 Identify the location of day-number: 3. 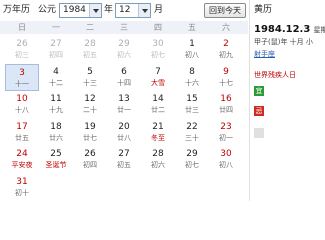
(22, 72).